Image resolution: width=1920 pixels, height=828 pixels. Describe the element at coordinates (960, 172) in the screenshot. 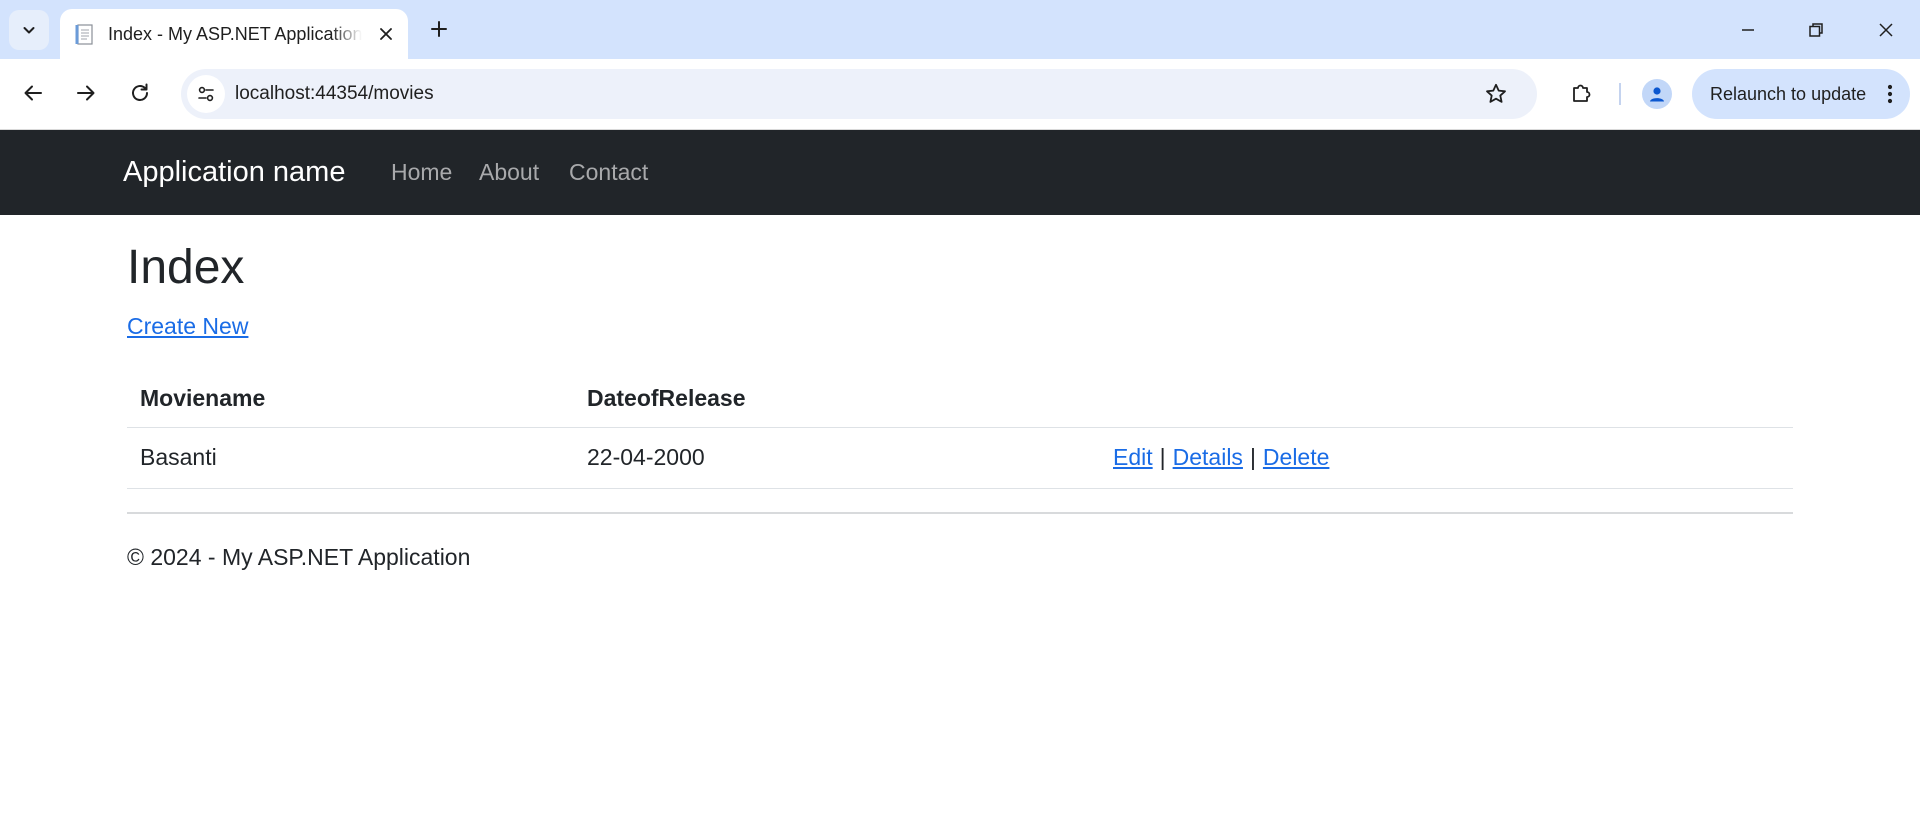

I see `site-navbar: Application name Home About Contact` at that location.